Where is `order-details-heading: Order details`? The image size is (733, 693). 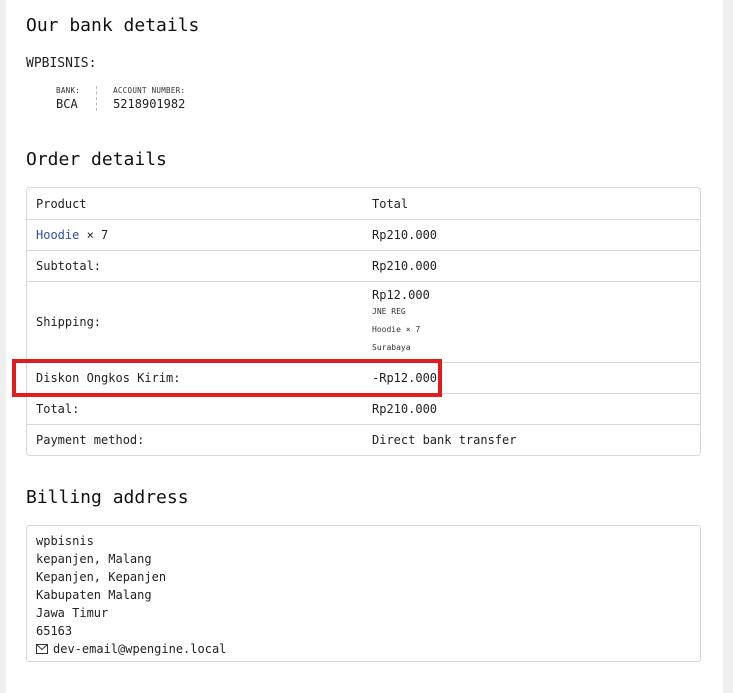 order-details-heading: Order details is located at coordinates (96, 159).